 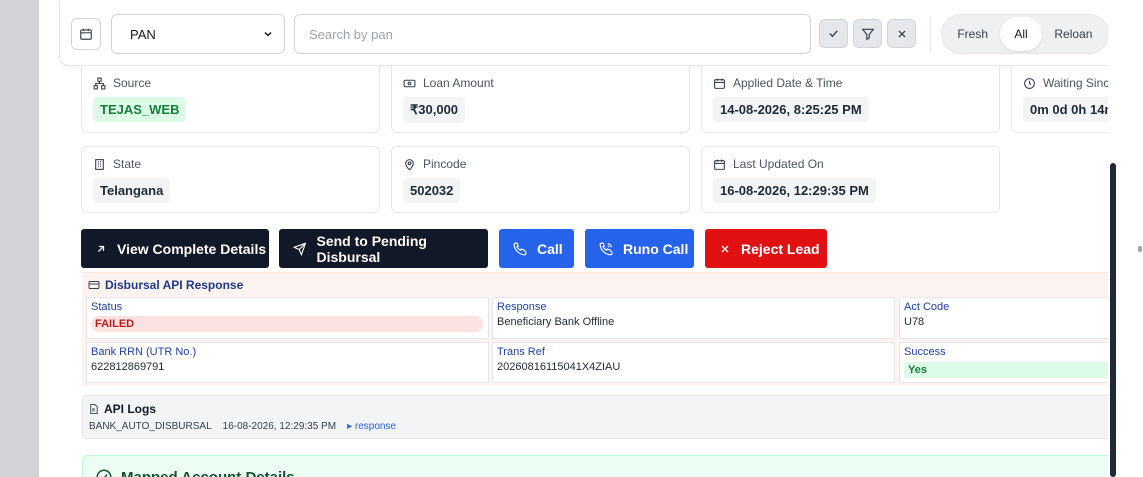 I want to click on card-label: Waiting Since, so click(x=1079, y=83).